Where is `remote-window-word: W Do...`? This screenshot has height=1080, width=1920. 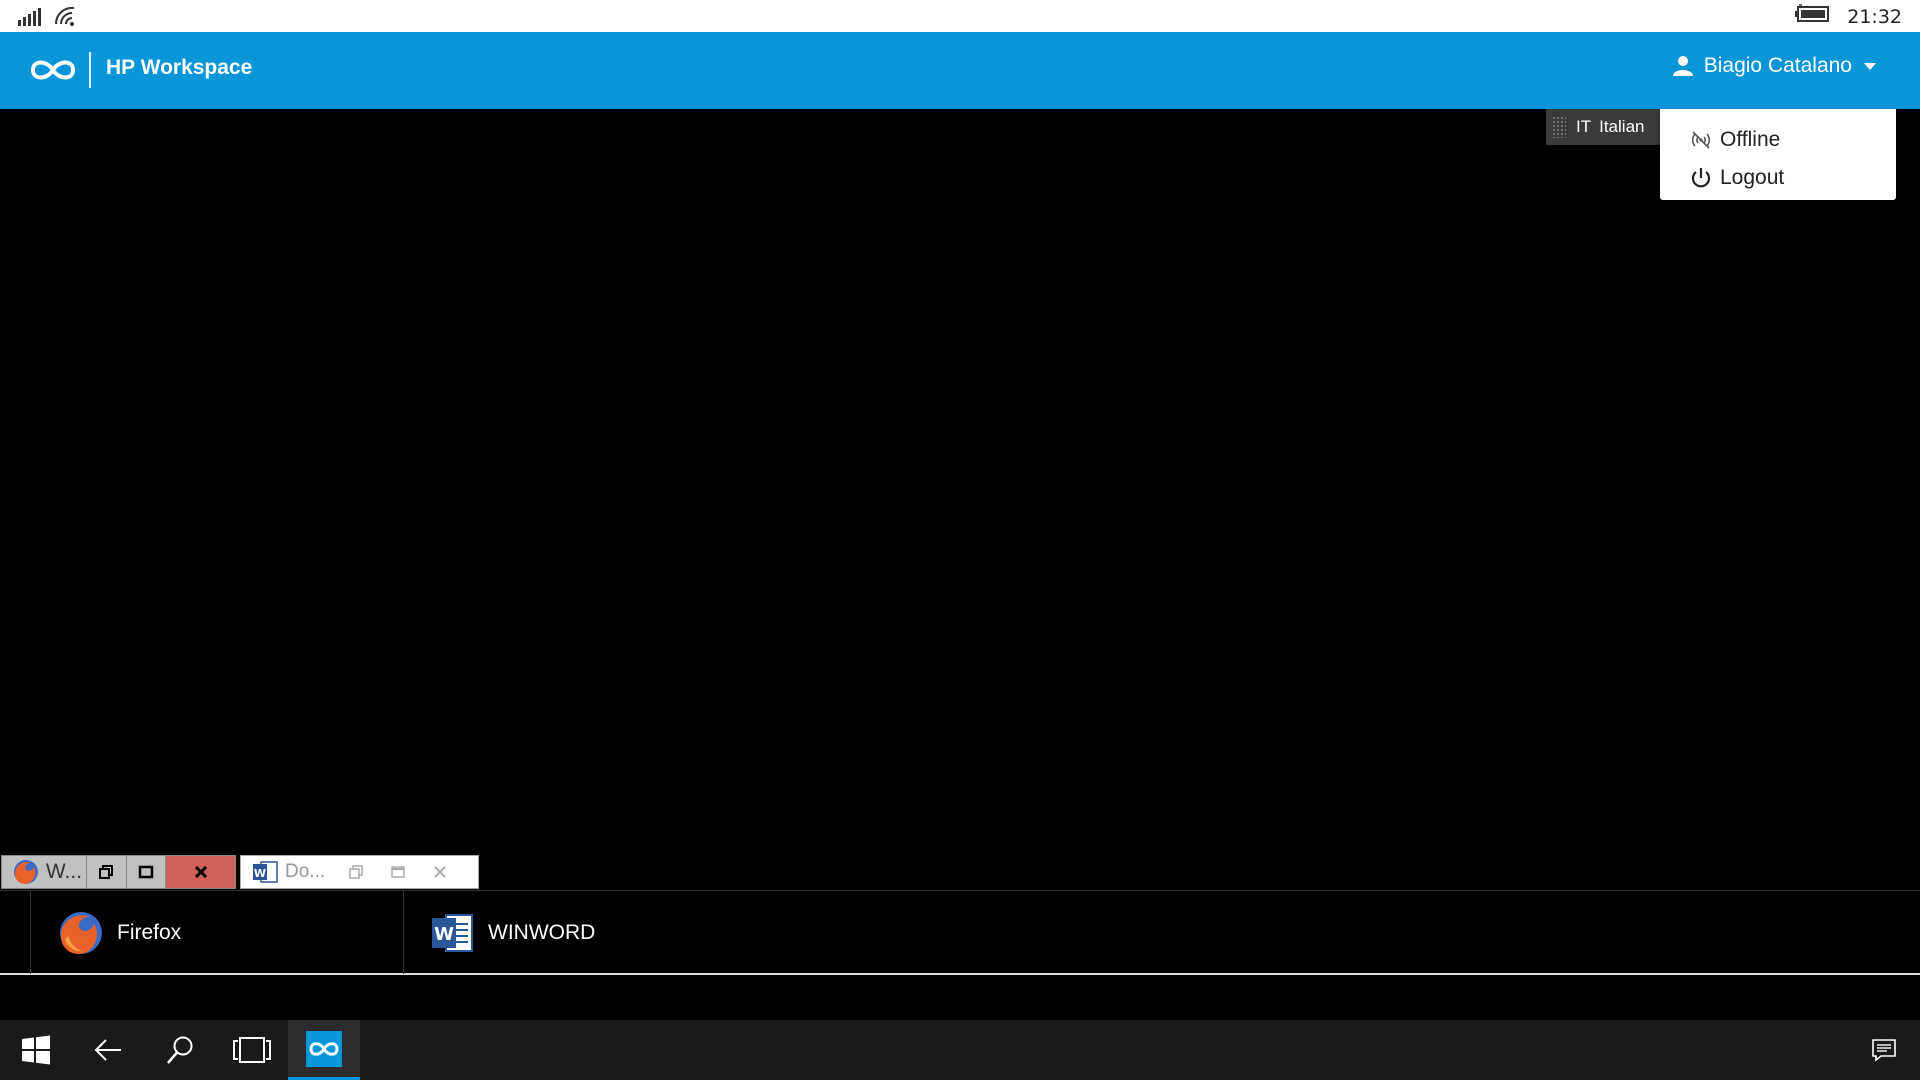
remote-window-word: W Do... is located at coordinates (359, 872).